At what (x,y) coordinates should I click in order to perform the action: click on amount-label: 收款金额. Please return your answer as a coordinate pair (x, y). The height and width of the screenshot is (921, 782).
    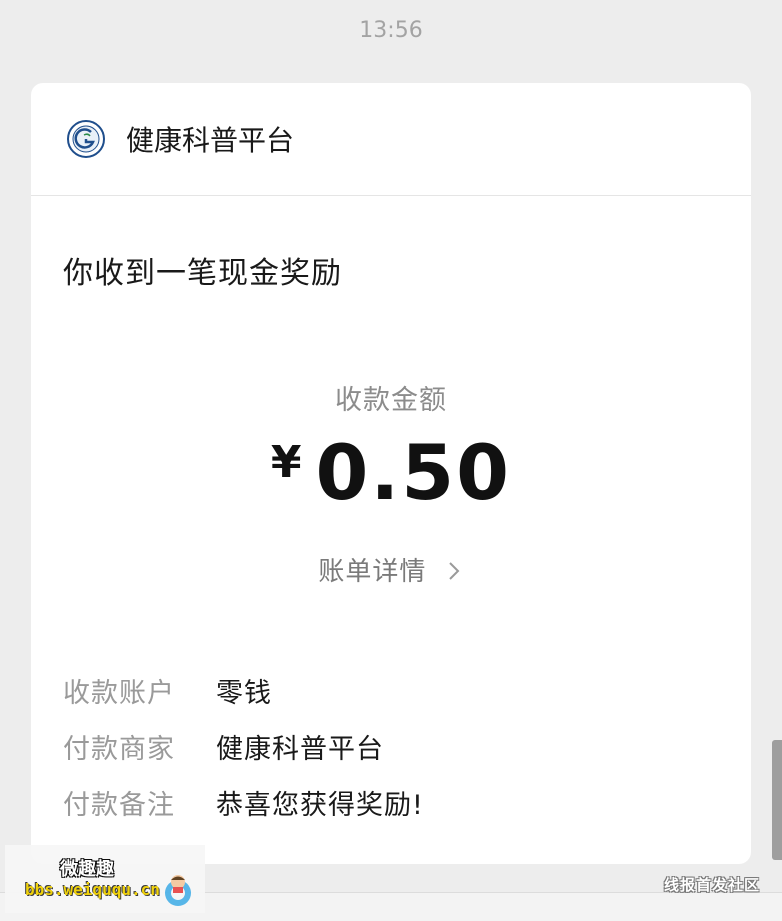
    Looking at the image, I should click on (391, 400).